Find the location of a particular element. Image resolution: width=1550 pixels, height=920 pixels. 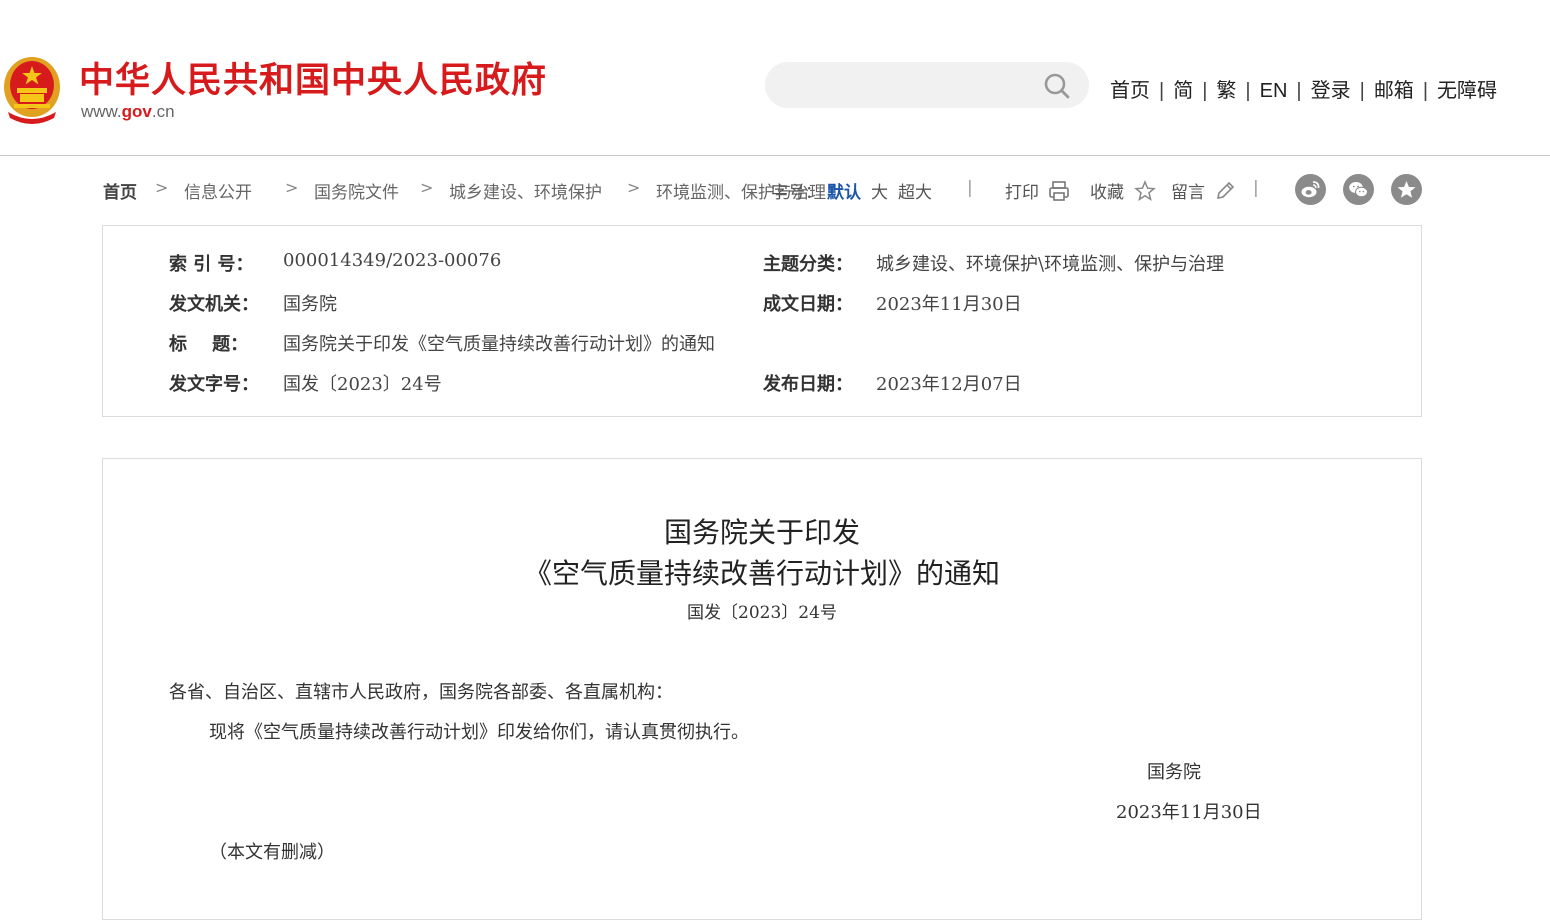

meta-publish-date-value: 2023年12月07日 is located at coordinates (949, 384).